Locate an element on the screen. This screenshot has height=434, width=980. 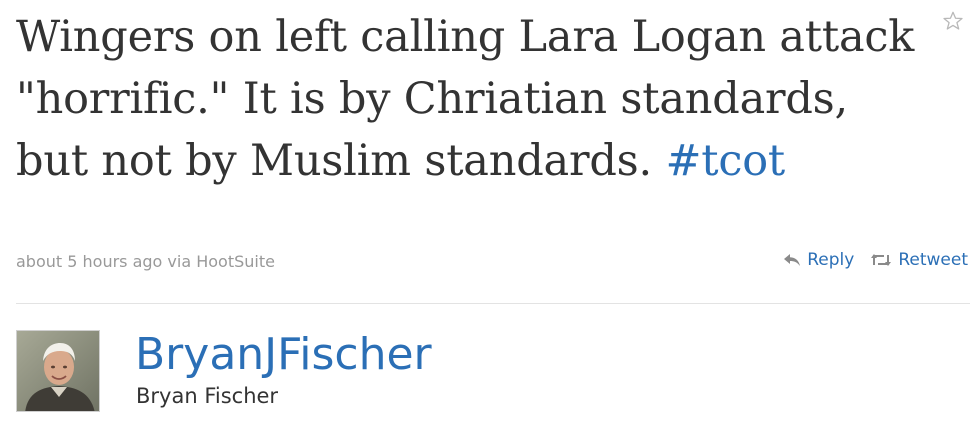
author-screen-name: BryanJFischer is located at coordinates (283, 355).